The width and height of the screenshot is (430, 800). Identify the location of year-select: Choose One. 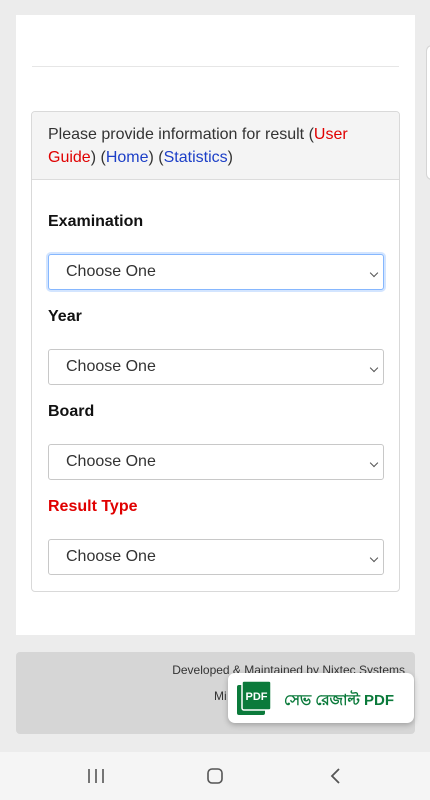
(216, 367).